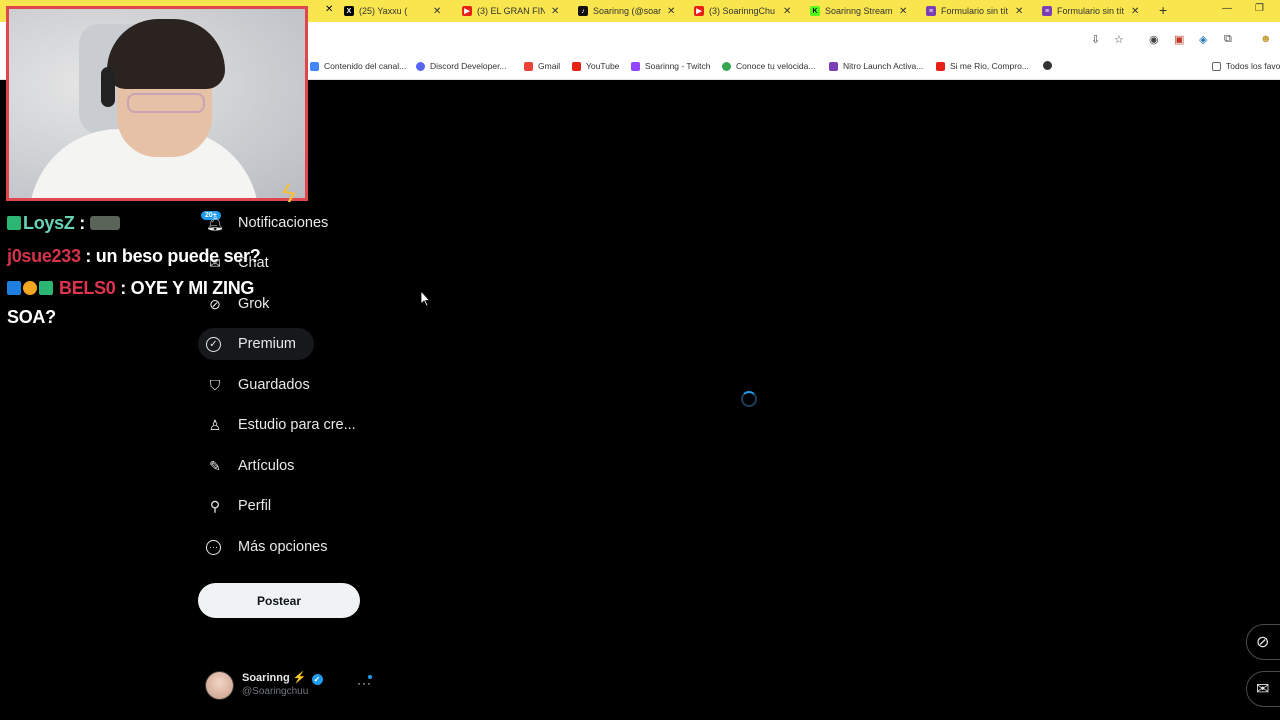  I want to click on kick-icon: K, so click(815, 11).